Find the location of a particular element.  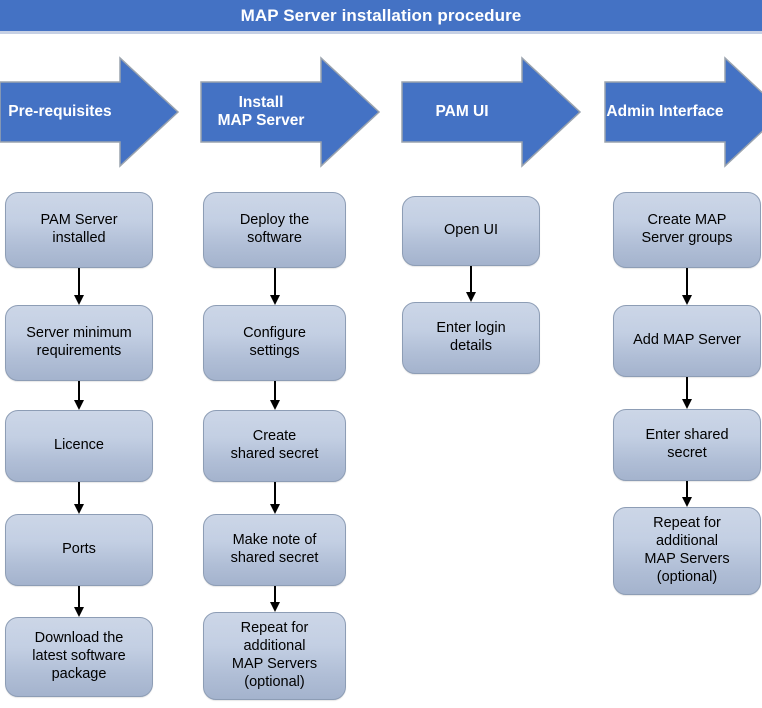

process-box-install-map-server-1: Deploy the software is located at coordinates (274, 230).